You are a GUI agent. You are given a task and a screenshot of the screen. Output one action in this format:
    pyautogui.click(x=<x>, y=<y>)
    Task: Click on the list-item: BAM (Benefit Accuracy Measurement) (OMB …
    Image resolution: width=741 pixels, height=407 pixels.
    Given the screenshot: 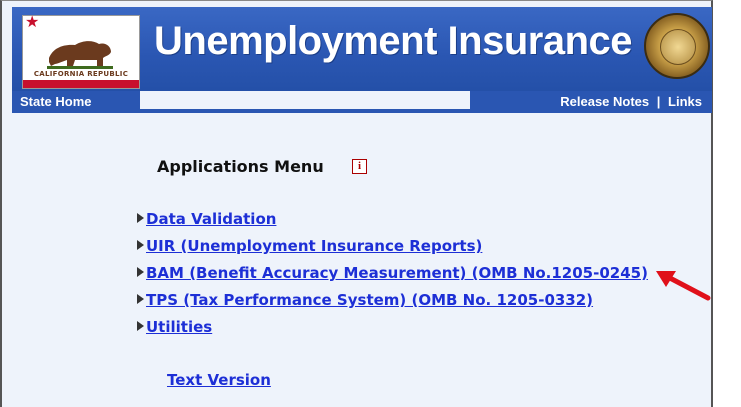 What is the action you would take?
    pyautogui.click(x=392, y=276)
    